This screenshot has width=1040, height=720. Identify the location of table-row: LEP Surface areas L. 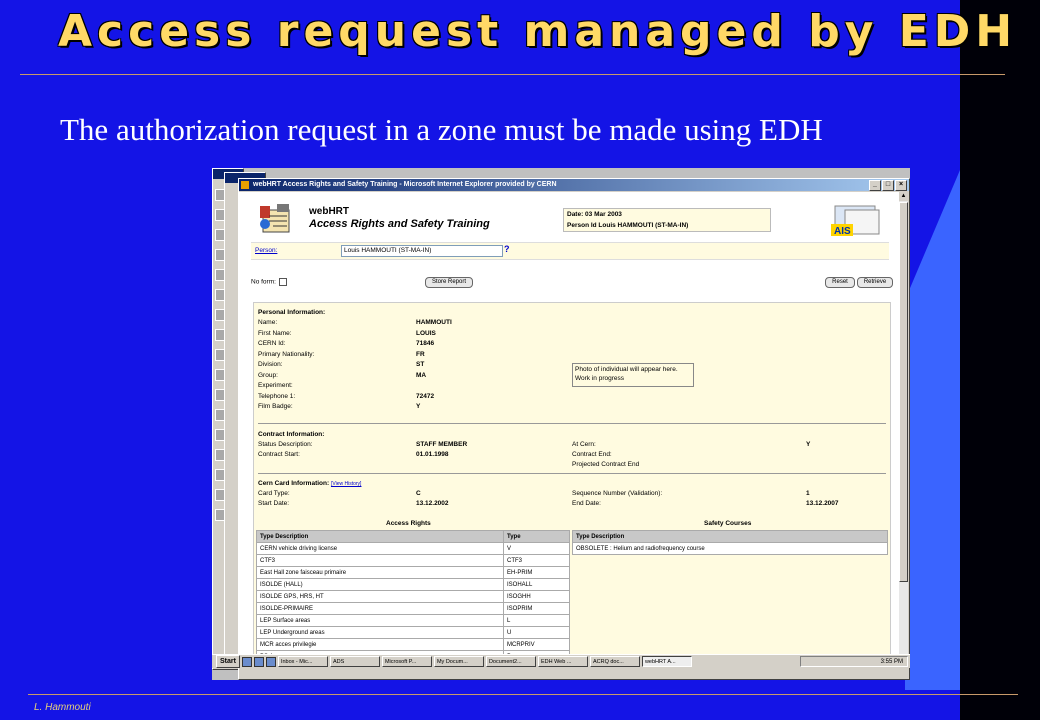
(413, 620).